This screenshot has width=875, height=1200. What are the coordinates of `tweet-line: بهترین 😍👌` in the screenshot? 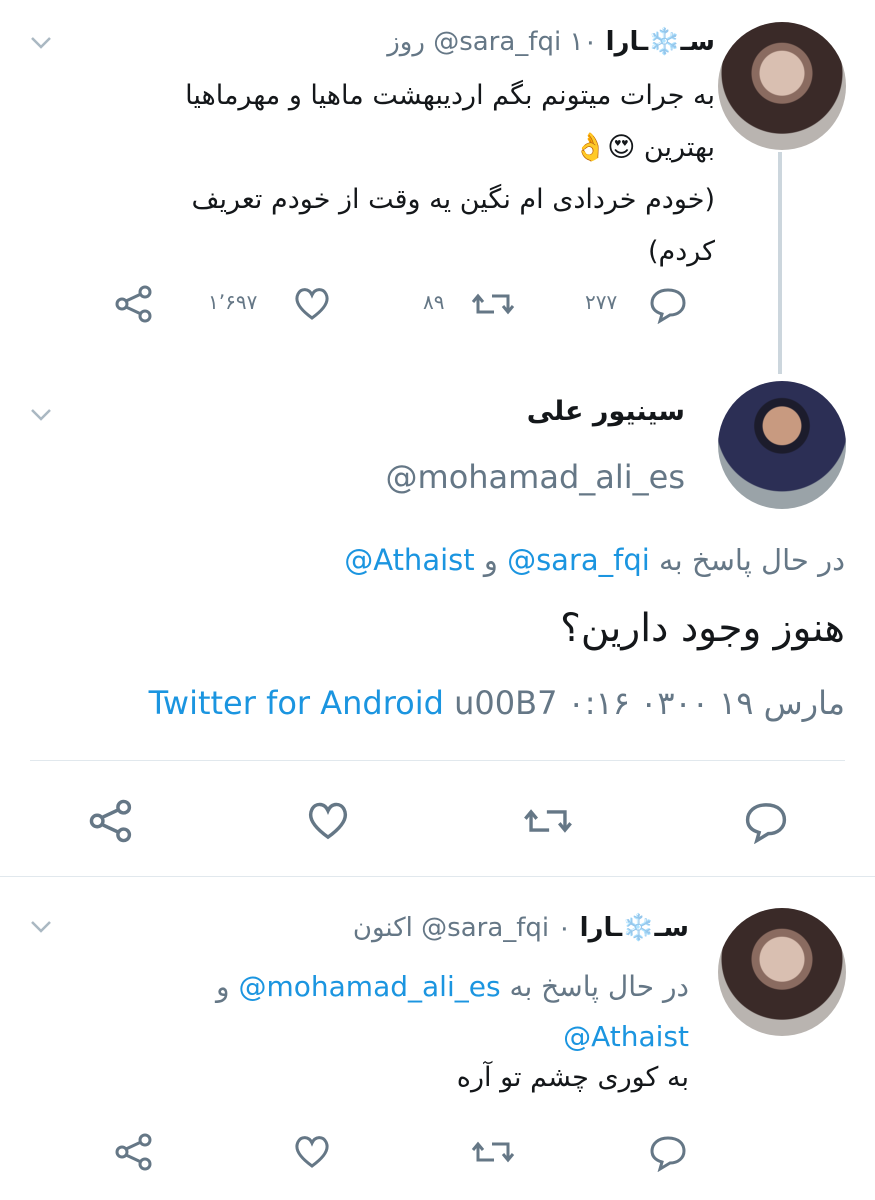 It's located at (644, 147).